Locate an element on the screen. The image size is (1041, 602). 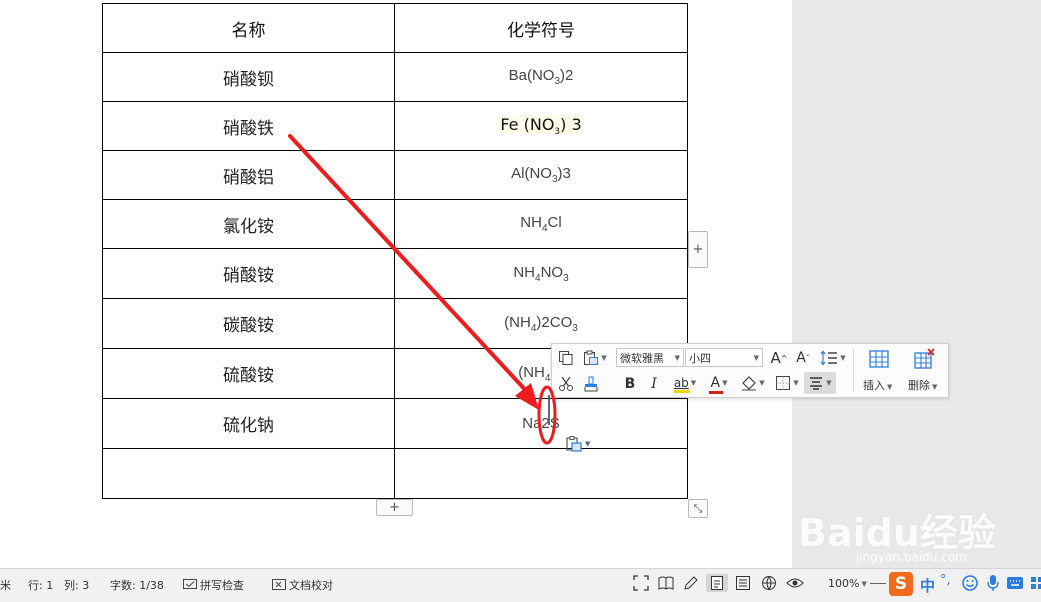
grow-font-icon: A is located at coordinates (775, 358).